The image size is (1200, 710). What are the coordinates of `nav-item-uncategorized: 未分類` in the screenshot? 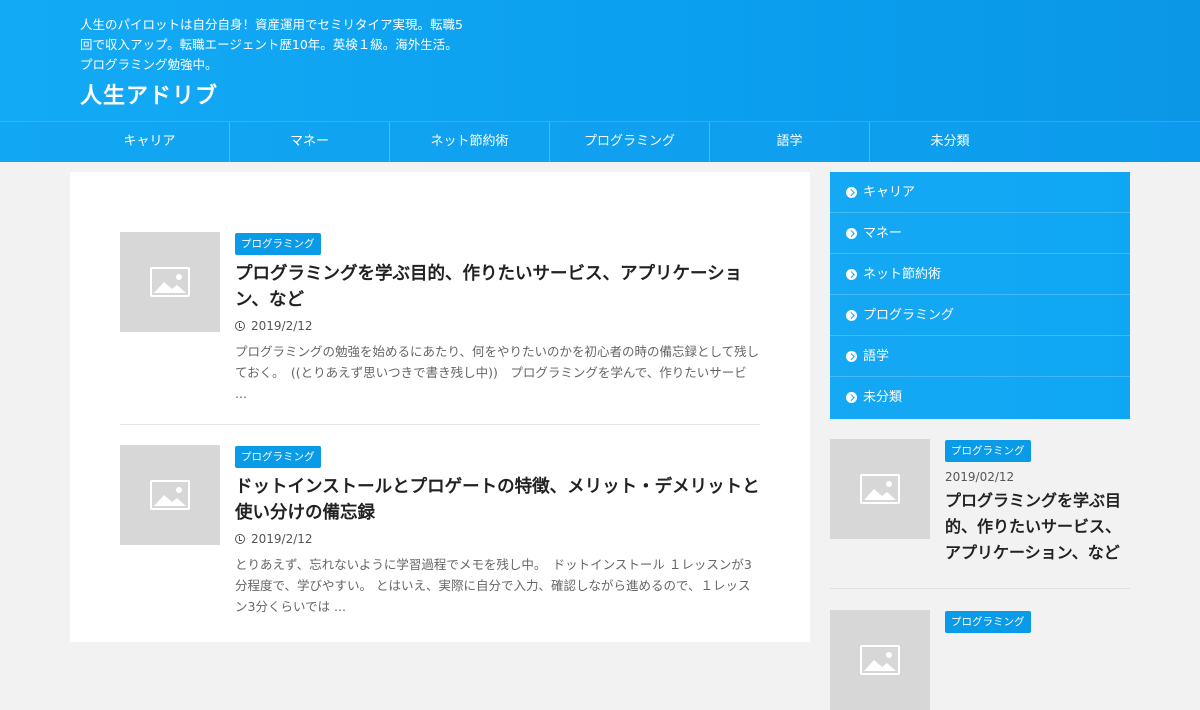 It's located at (950, 142).